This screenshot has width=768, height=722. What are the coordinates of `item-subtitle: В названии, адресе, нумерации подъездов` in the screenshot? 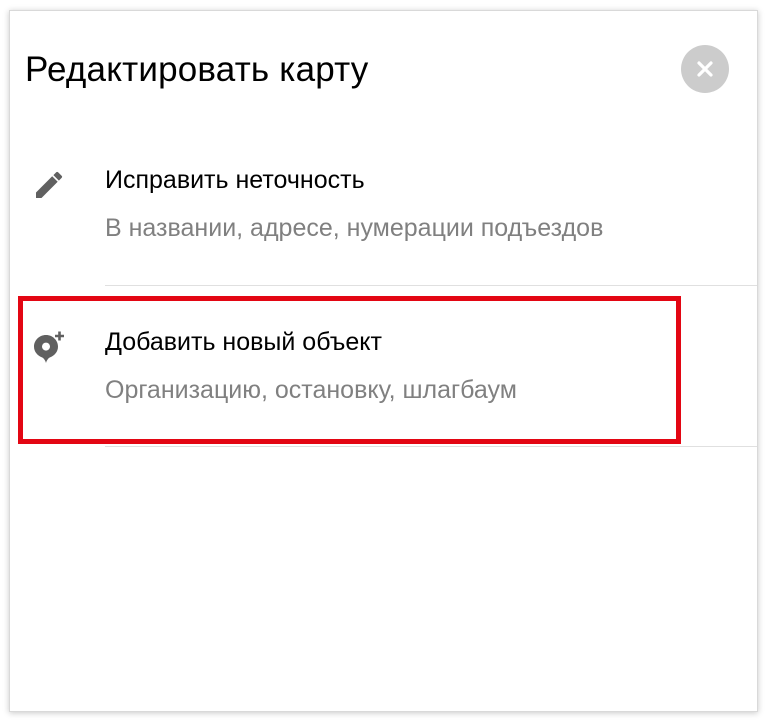 It's located at (354, 228).